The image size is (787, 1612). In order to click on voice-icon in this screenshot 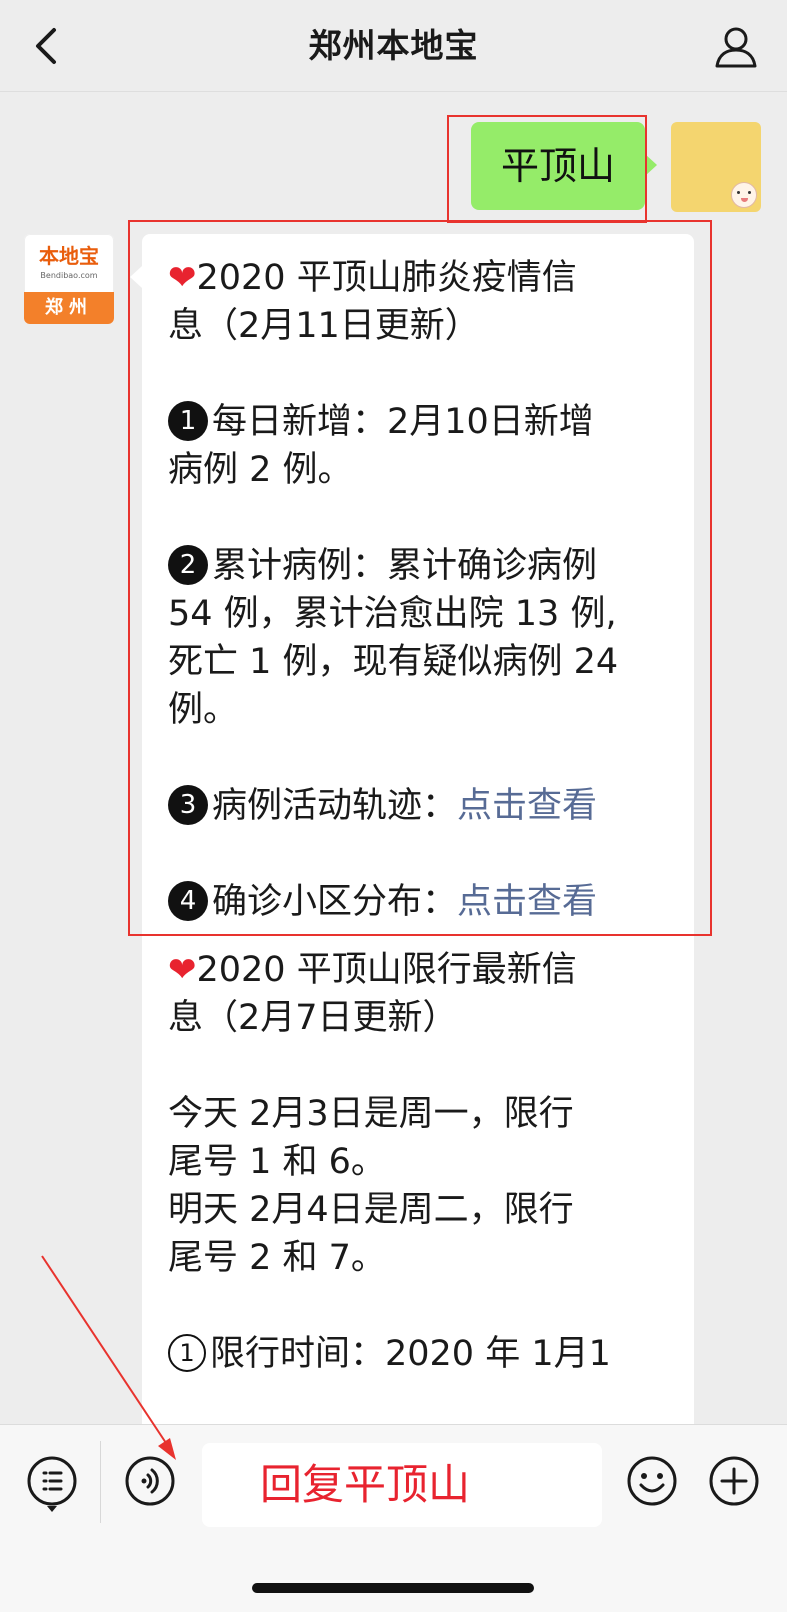, I will do `click(150, 1481)`.